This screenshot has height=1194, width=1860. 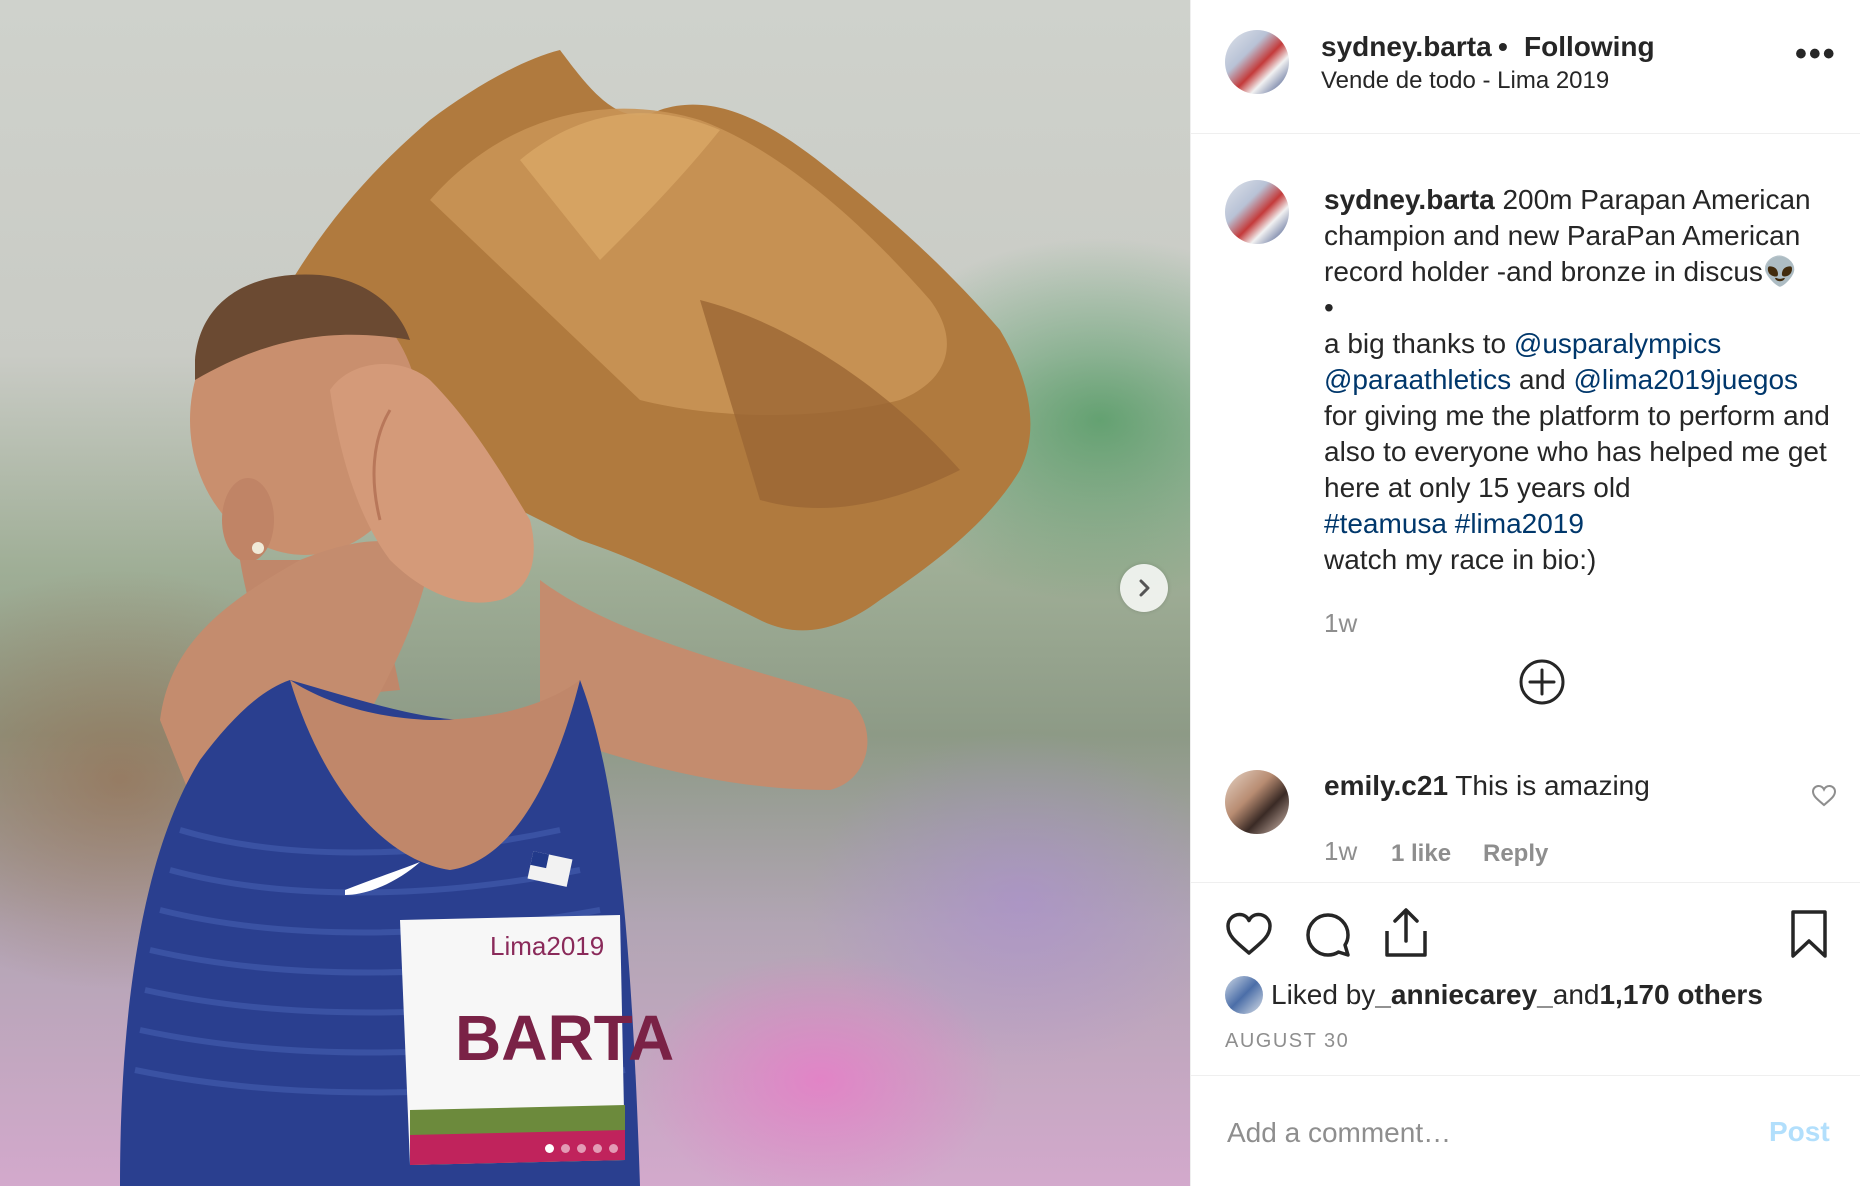 What do you see at coordinates (547, 946) in the screenshot?
I see `bib-event-text: Lima2019` at bounding box center [547, 946].